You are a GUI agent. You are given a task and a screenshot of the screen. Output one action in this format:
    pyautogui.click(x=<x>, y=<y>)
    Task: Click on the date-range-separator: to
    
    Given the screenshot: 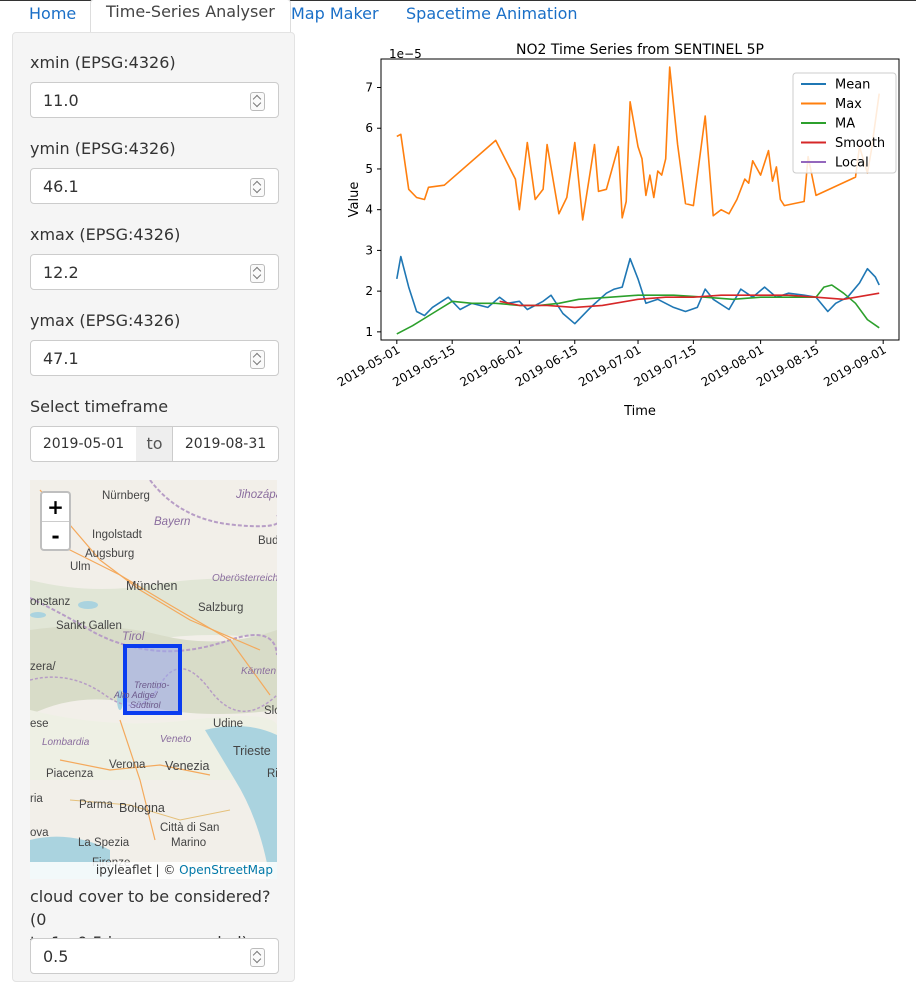 What is the action you would take?
    pyautogui.click(x=154, y=444)
    